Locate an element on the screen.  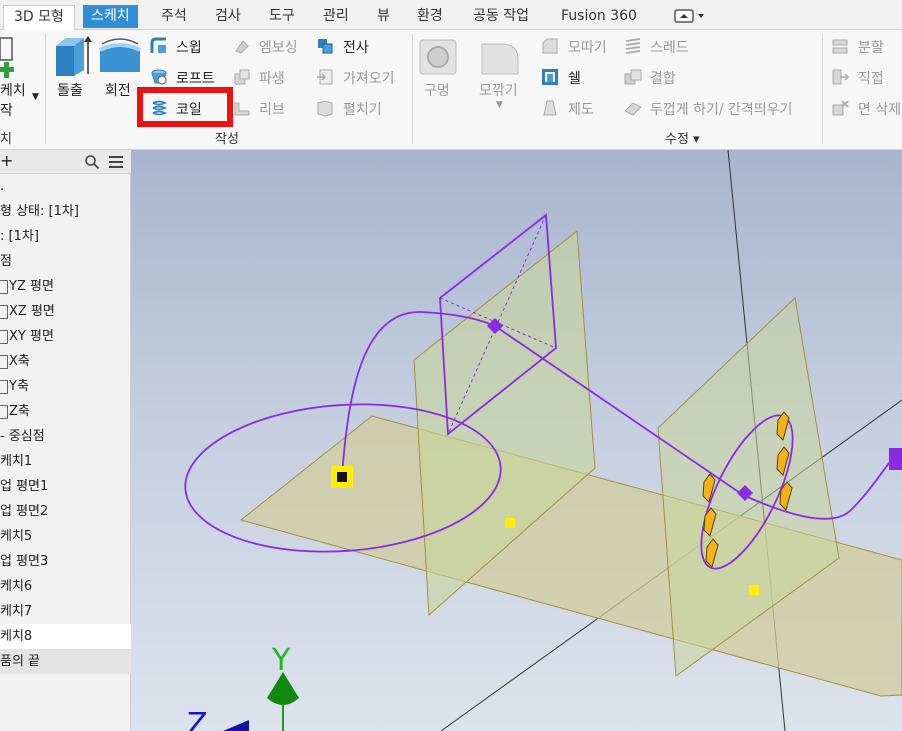
create-sketch-label-2: 작 is located at coordinates (6, 110).